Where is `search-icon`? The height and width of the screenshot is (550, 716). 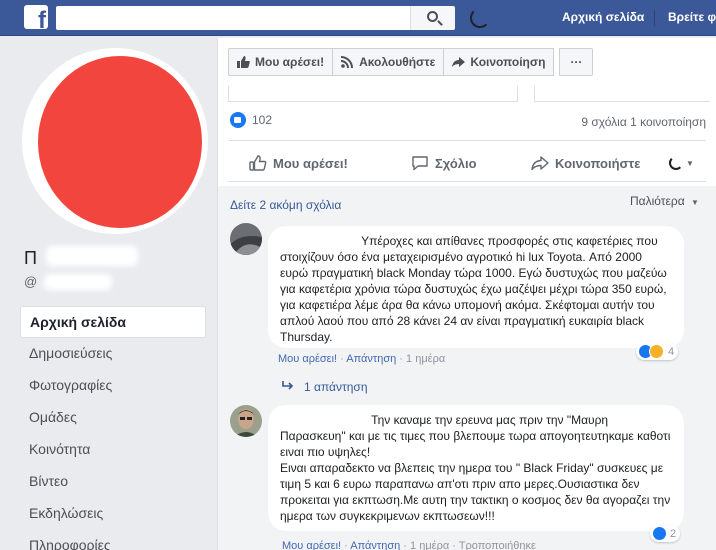 search-icon is located at coordinates (432, 16).